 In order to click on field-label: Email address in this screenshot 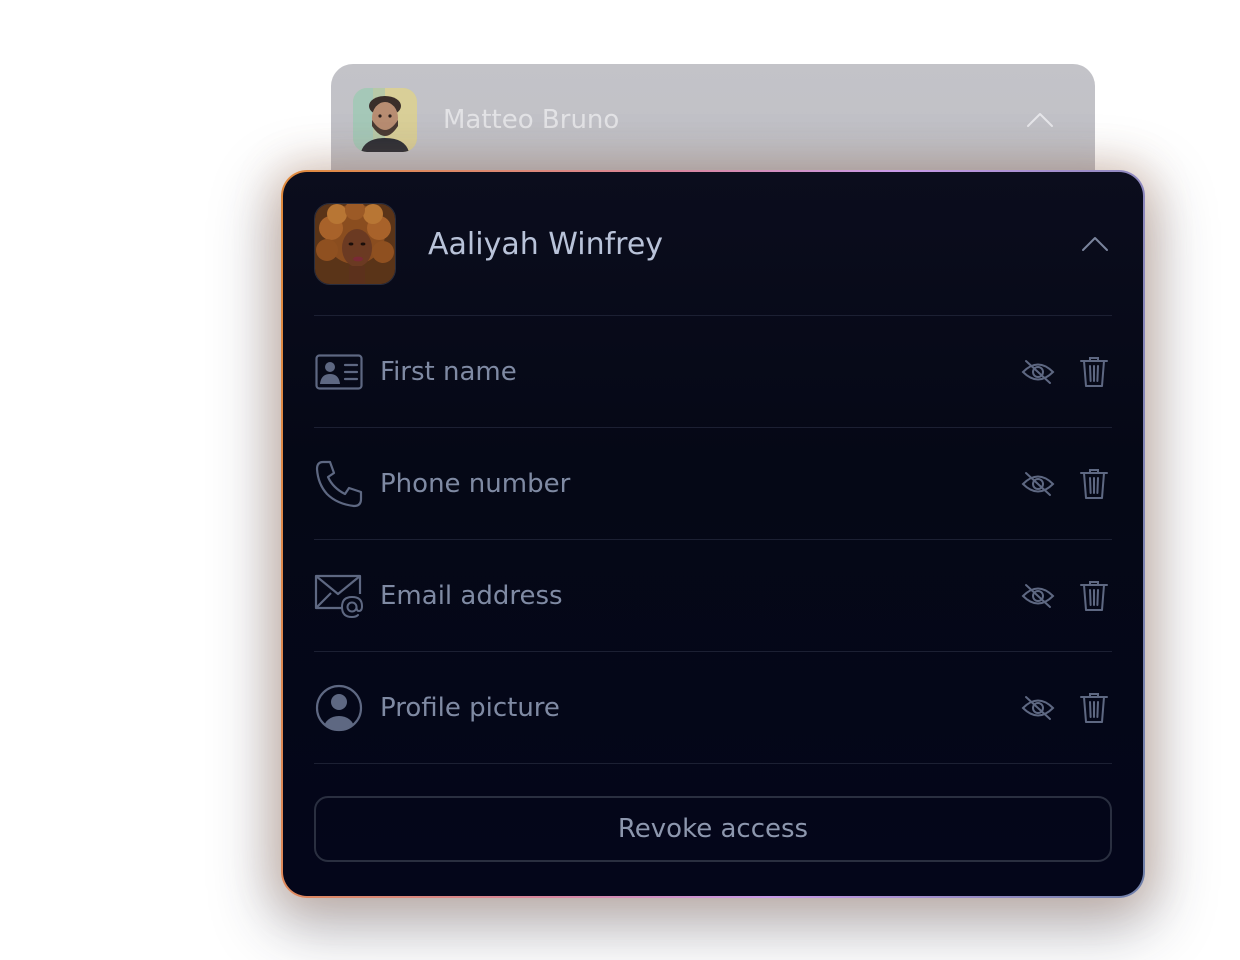, I will do `click(471, 595)`.